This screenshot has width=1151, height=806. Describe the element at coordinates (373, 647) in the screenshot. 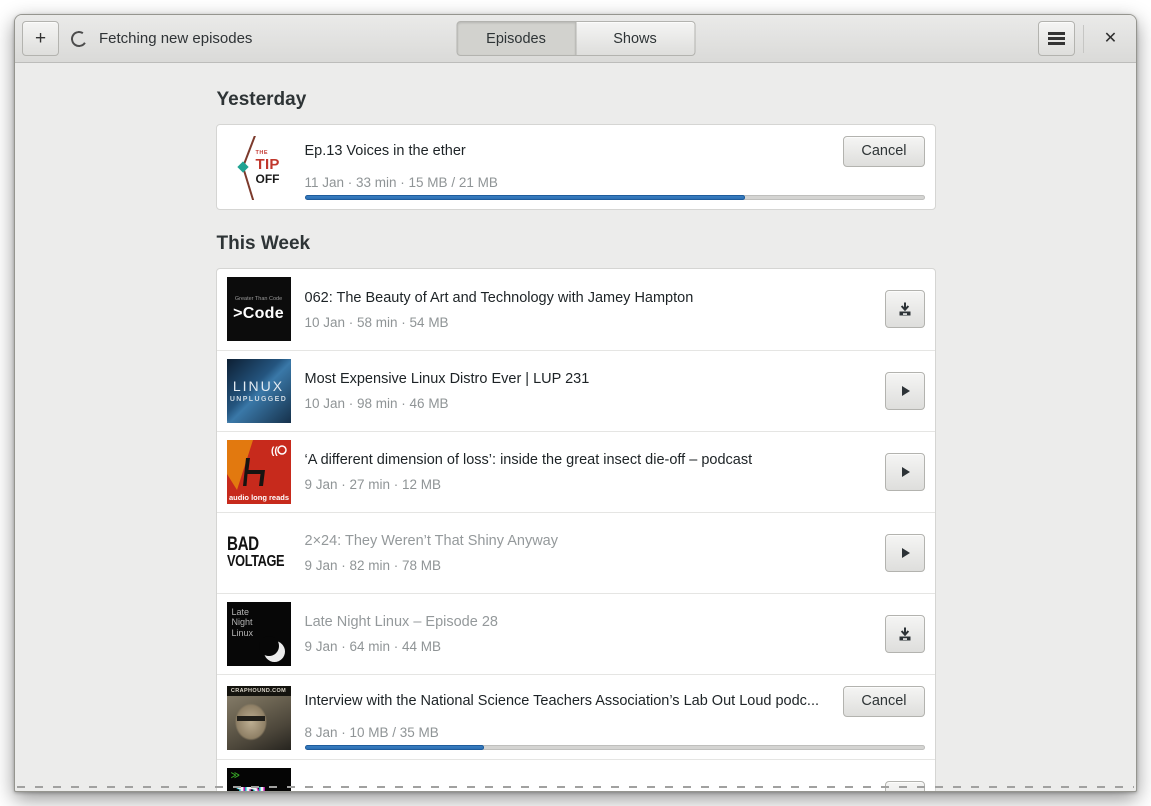

I see `episode-meta: 9 Jan · 64 min · 44 MB` at that location.